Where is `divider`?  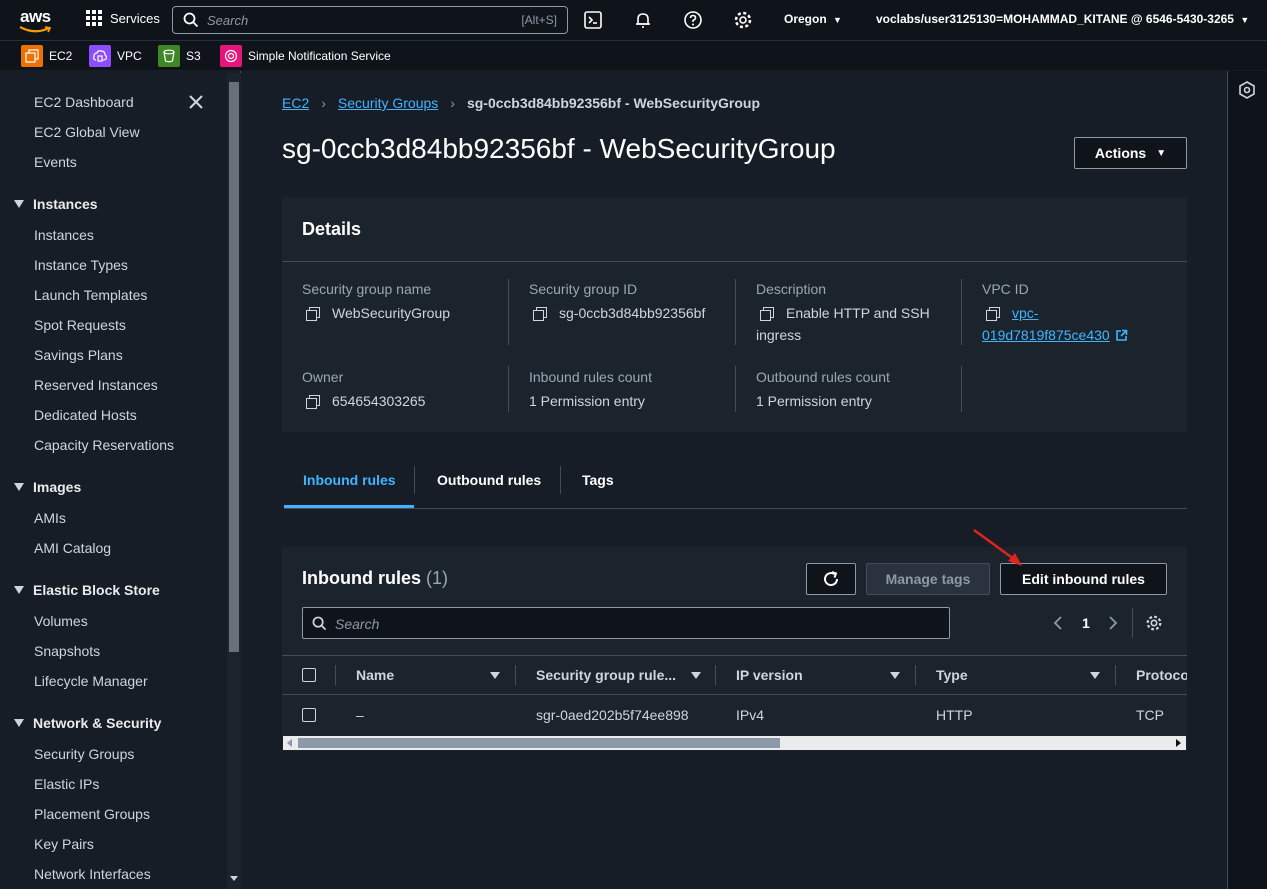
divider is located at coordinates (560, 480).